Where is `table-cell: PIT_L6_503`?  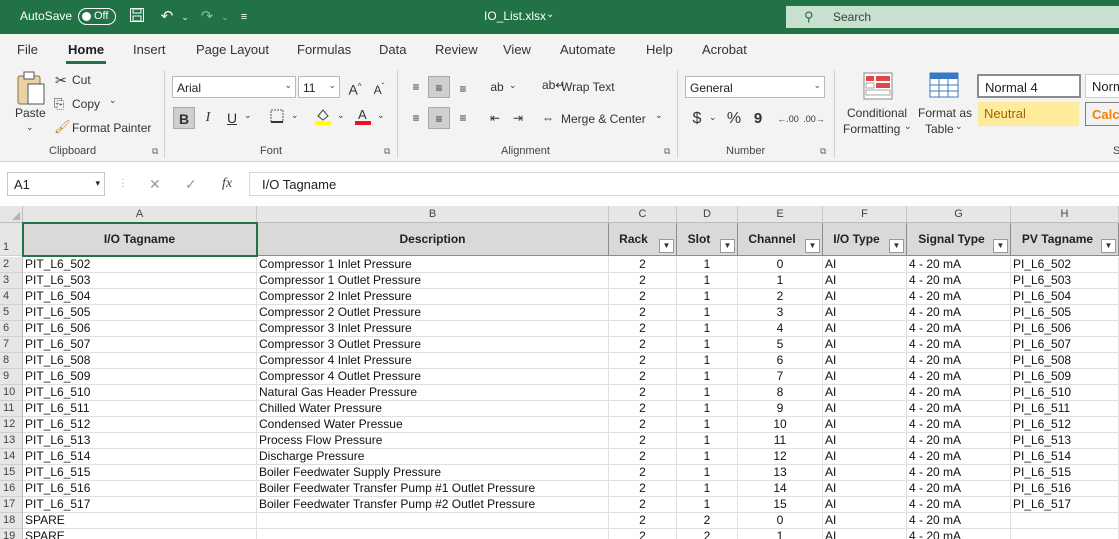 table-cell: PIT_L6_503 is located at coordinates (140, 281).